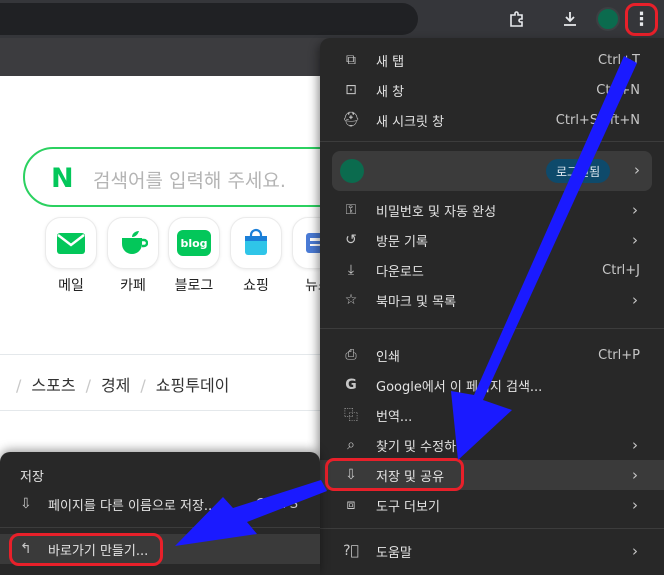  I want to click on cafe-icon, so click(133, 243).